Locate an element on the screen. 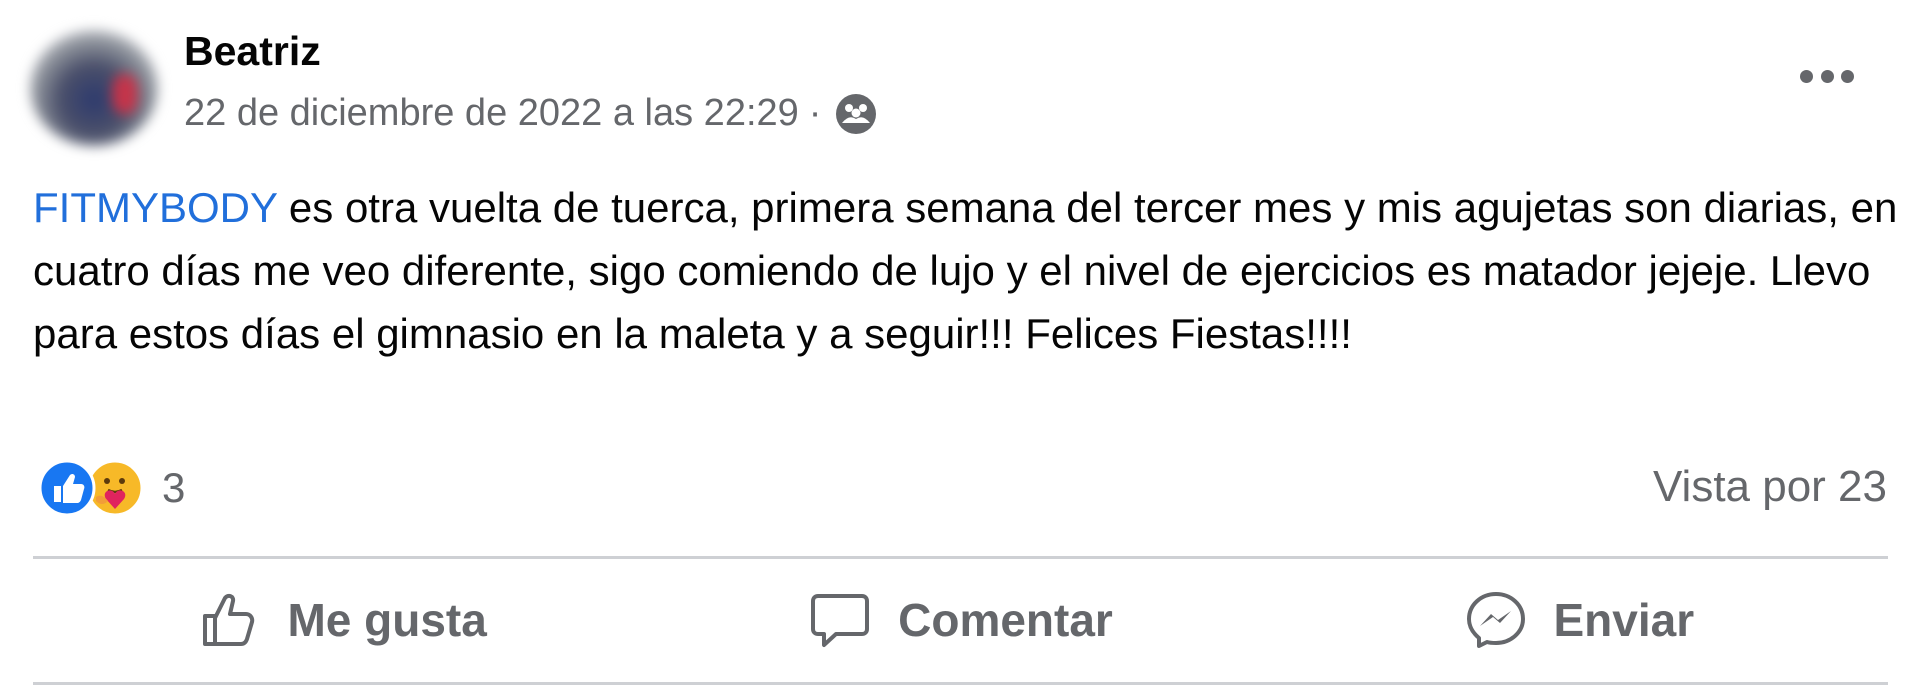 The height and width of the screenshot is (685, 1920). thumbs-up-icon is located at coordinates (229, 619).